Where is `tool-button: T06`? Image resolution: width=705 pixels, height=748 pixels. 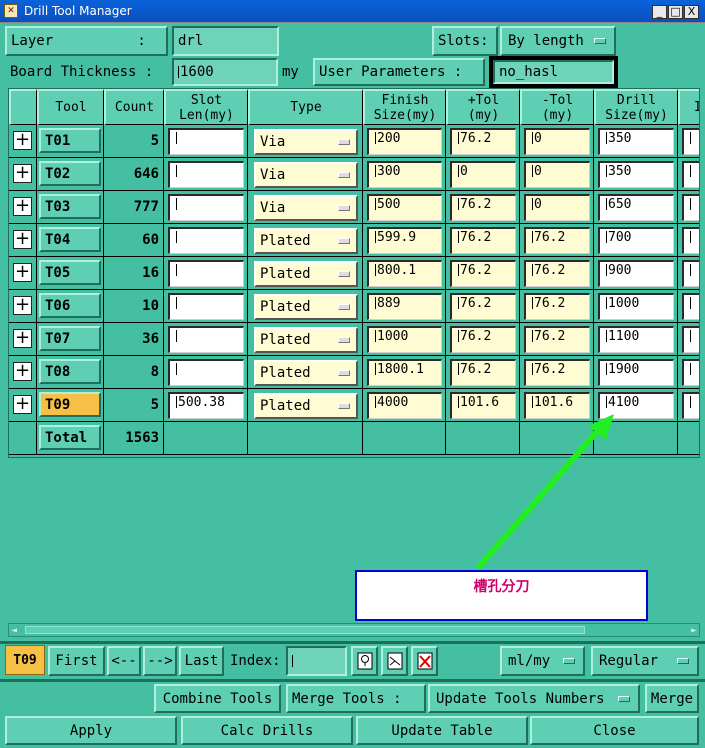 tool-button: T06 is located at coordinates (70, 305).